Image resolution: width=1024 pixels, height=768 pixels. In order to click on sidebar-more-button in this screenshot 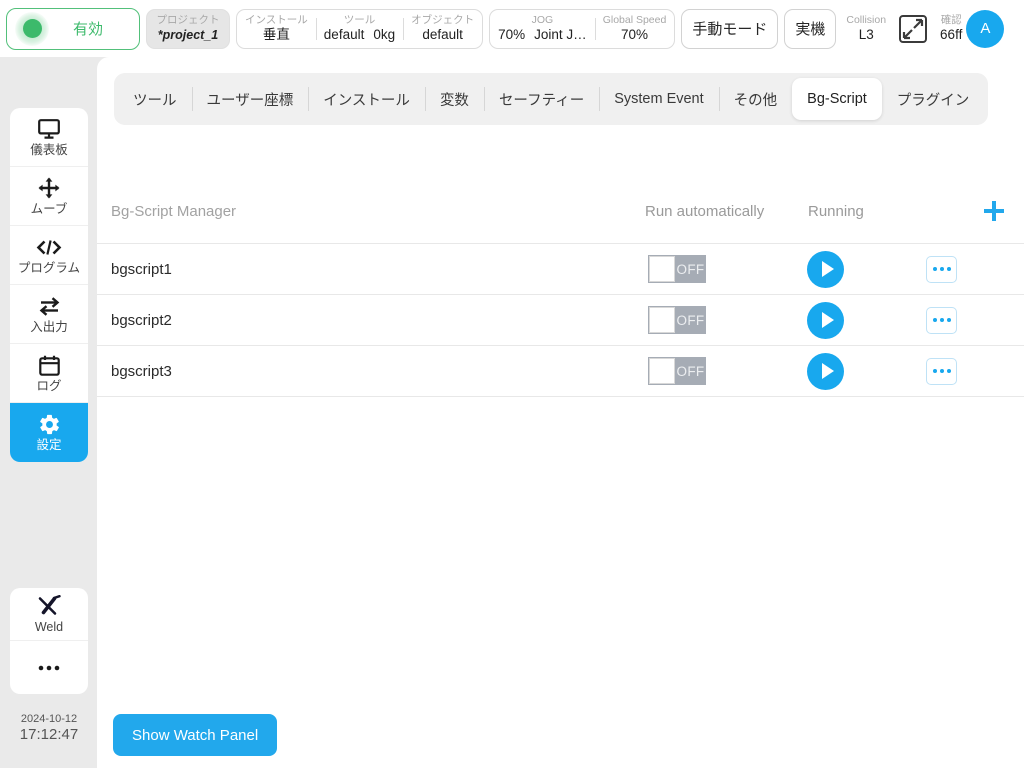, I will do `click(49, 667)`.